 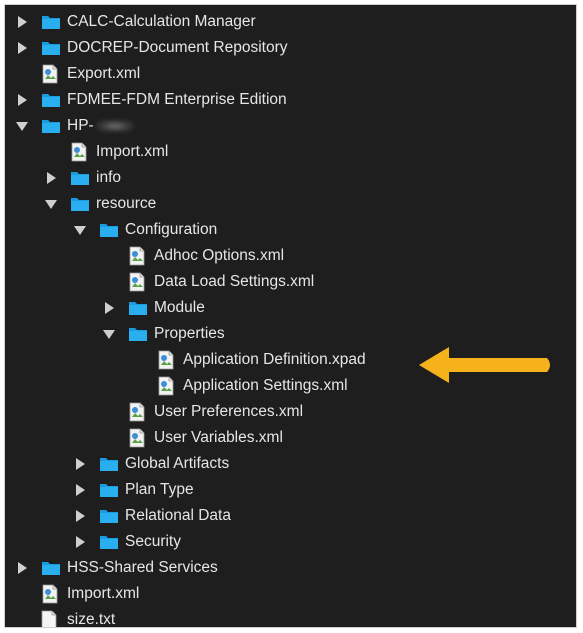 I want to click on tree-item-adhoc-options-xml: Adhoc Options.xml, so click(x=290, y=256).